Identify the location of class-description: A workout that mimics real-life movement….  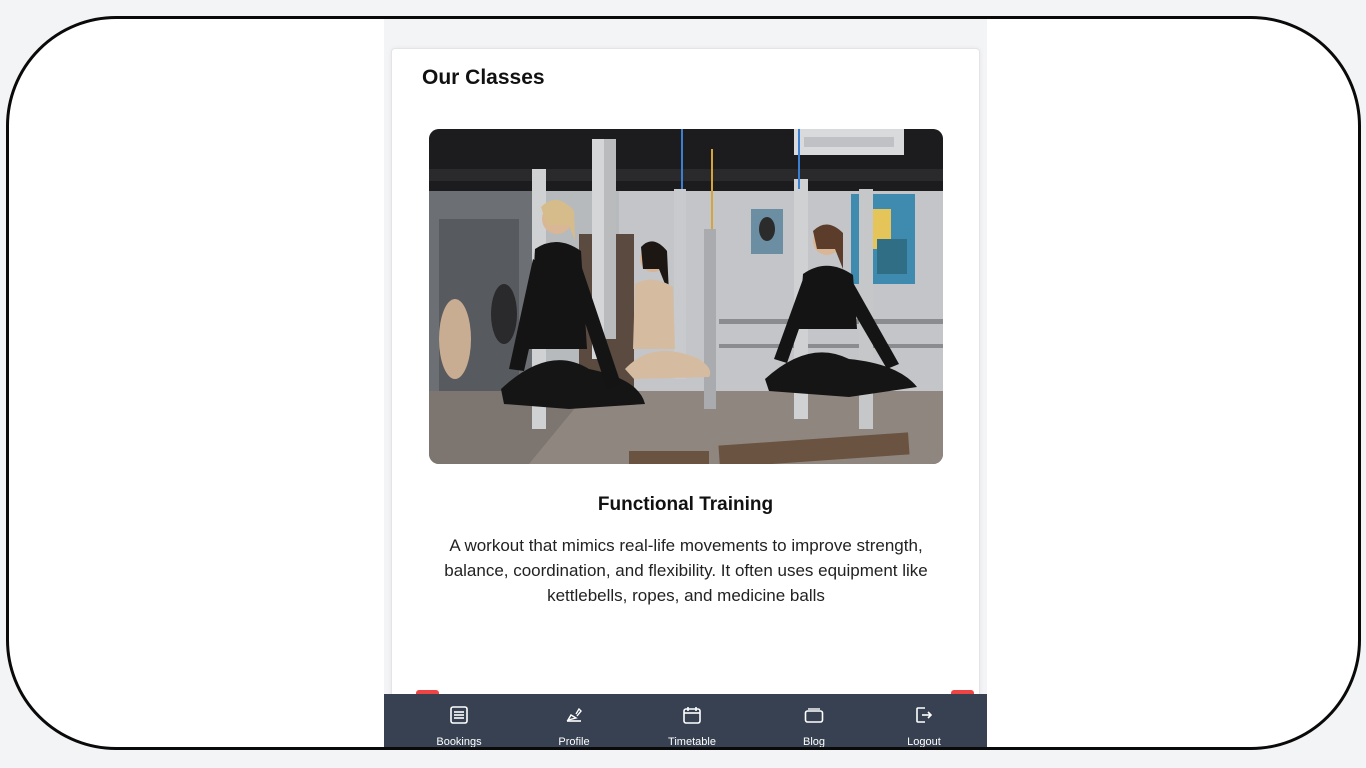
(686, 570).